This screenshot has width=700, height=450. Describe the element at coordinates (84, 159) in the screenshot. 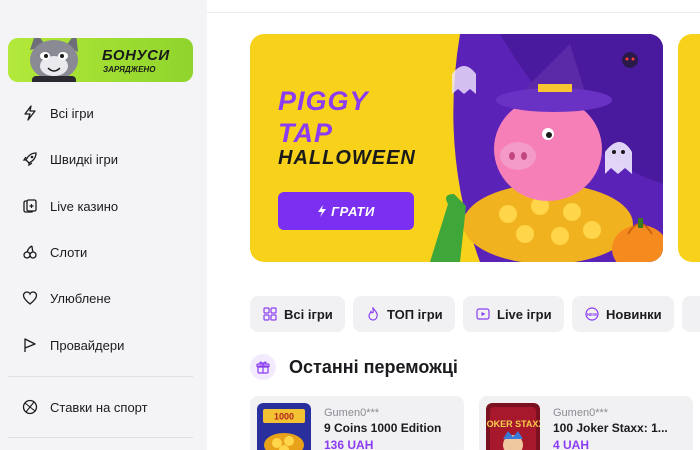

I see `sidebar-item-label: Швидкі ігри` at that location.